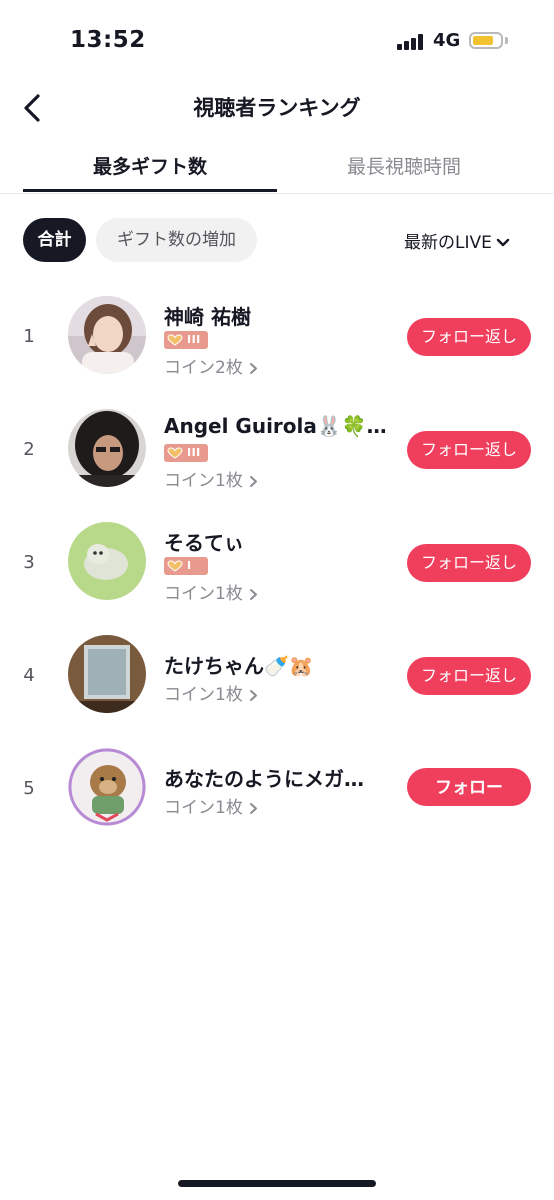 This screenshot has width=554, height=1200. I want to click on status-time: 13:52, so click(108, 40).